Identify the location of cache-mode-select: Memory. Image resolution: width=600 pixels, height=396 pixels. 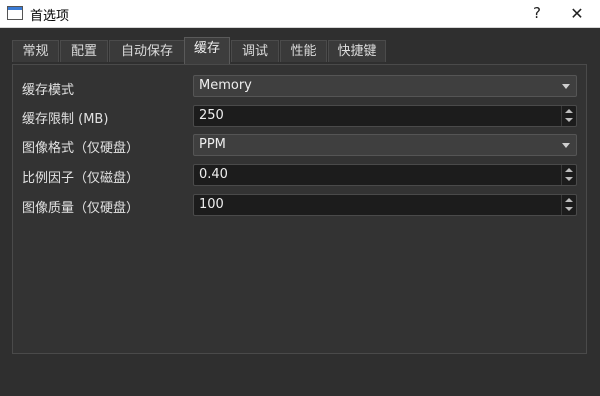
(385, 86).